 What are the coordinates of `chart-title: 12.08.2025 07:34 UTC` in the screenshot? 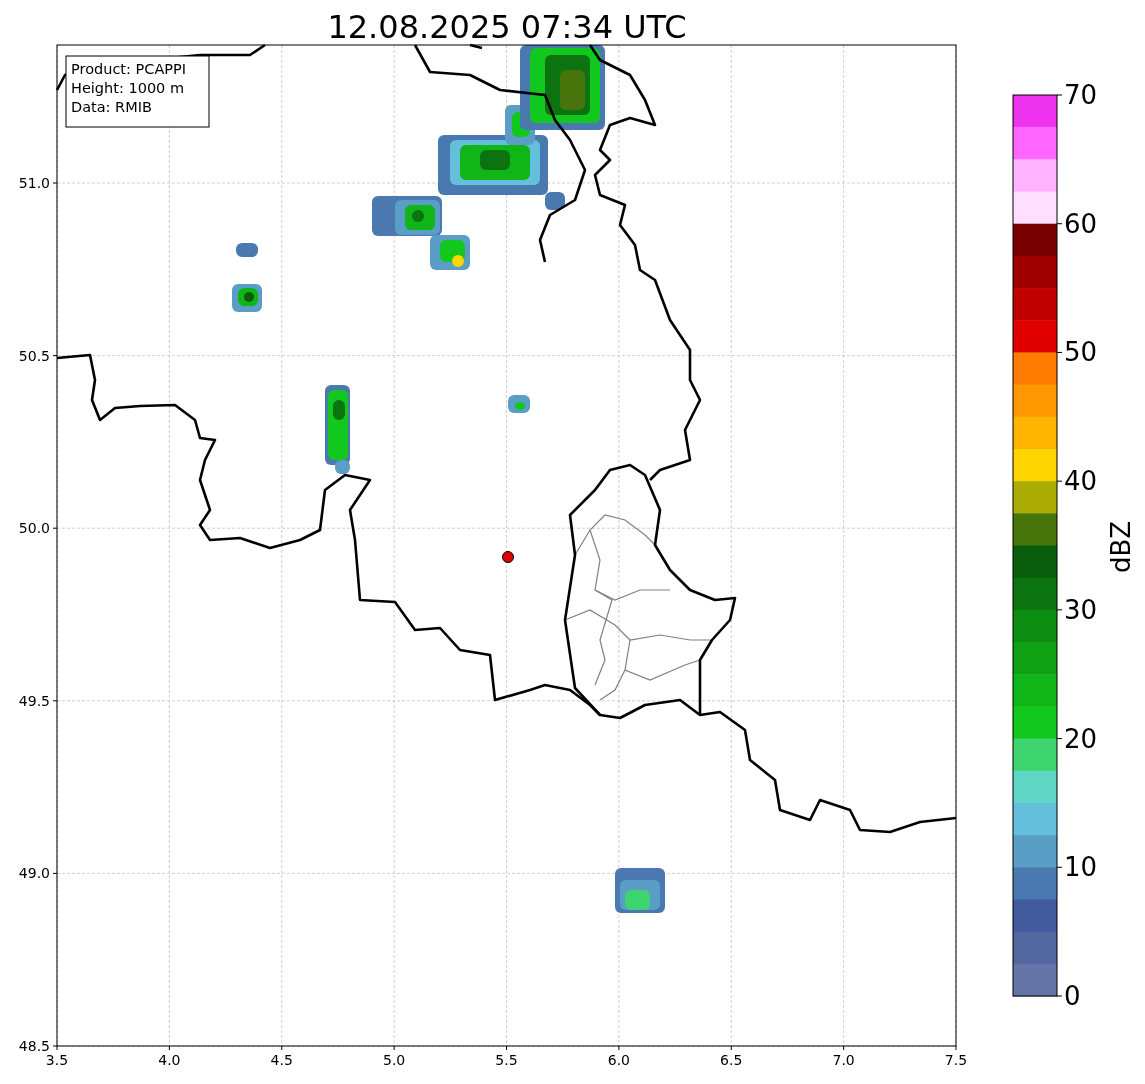 It's located at (507, 27).